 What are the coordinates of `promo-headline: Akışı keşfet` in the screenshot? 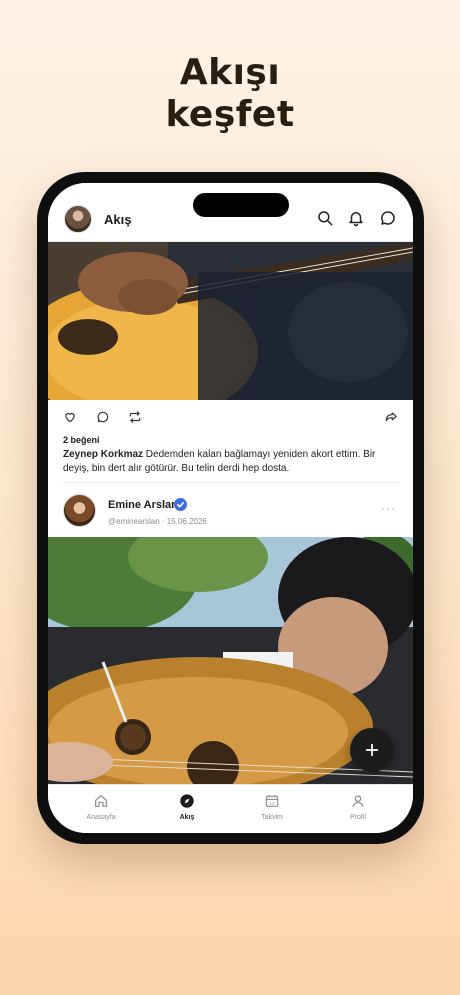 It's located at (230, 94).